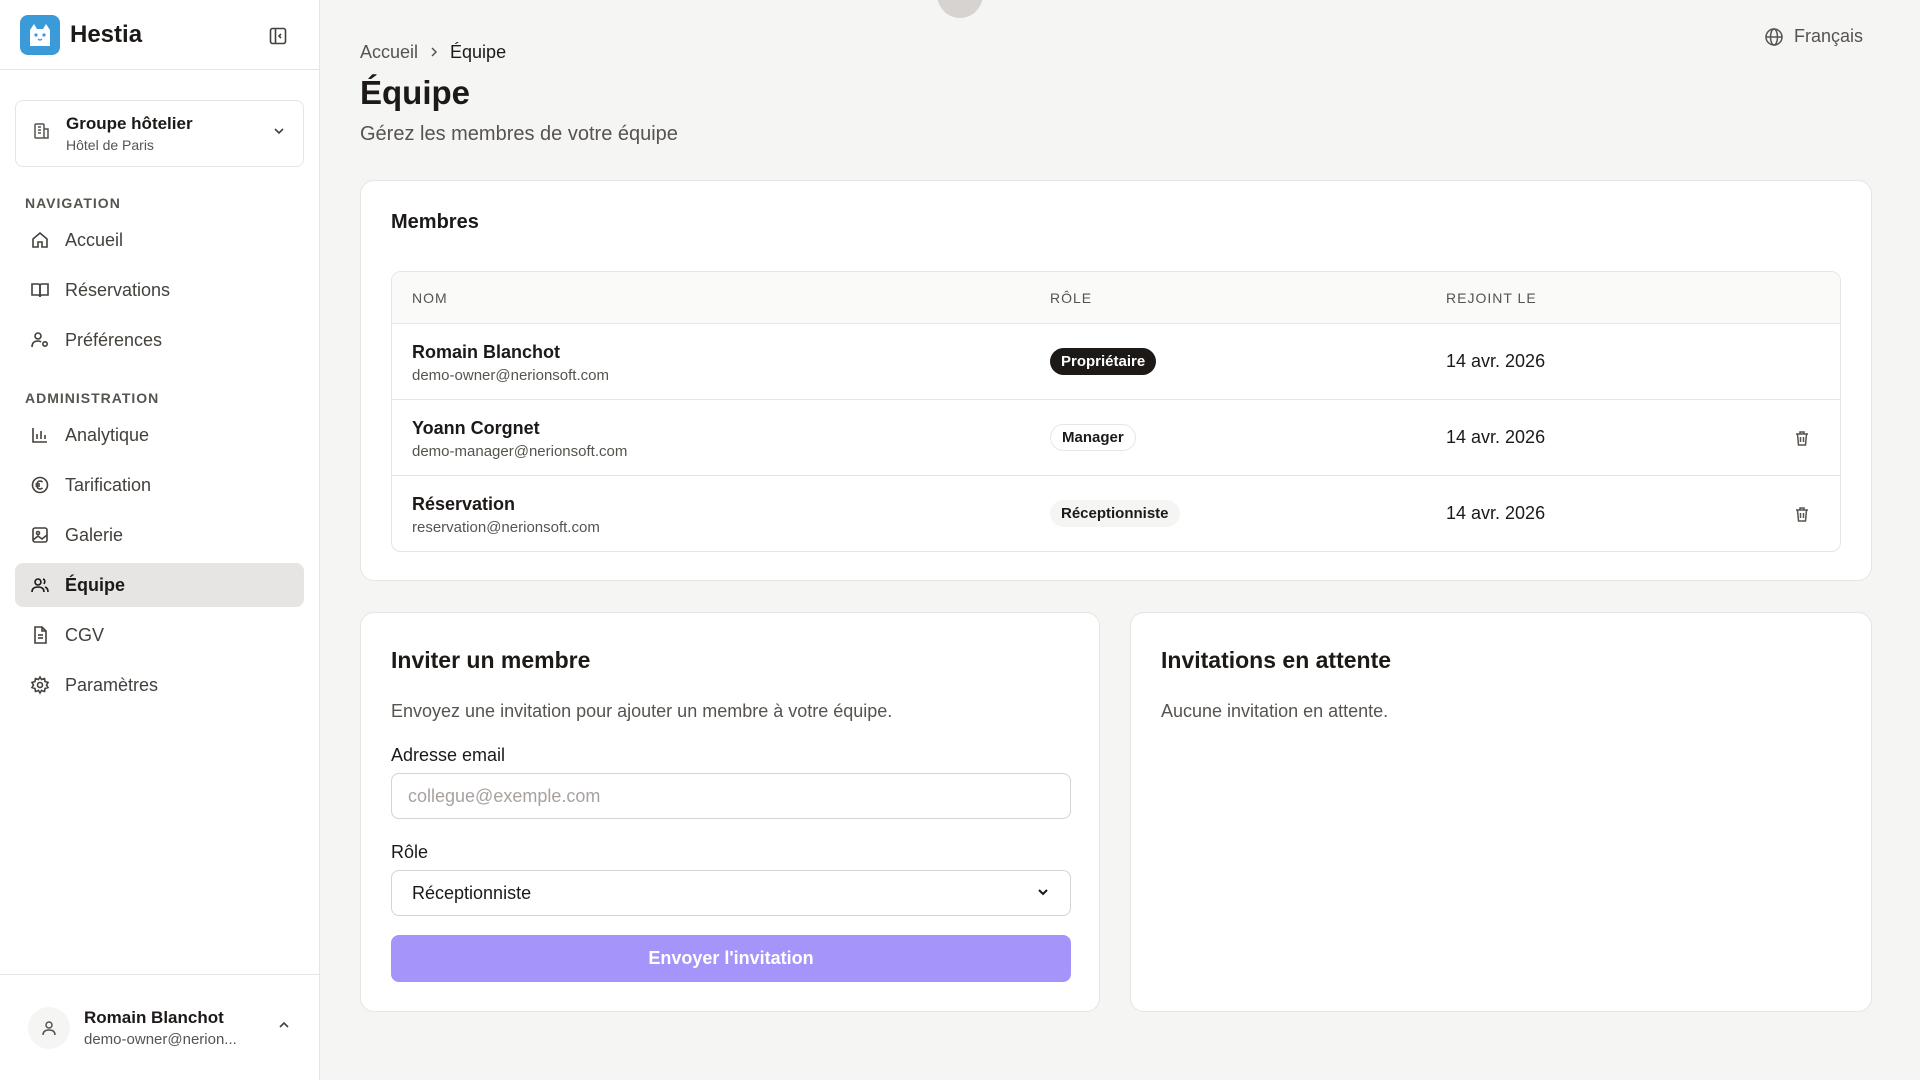  I want to click on send-invitation-button: Envoyer l'invitation, so click(731, 958).